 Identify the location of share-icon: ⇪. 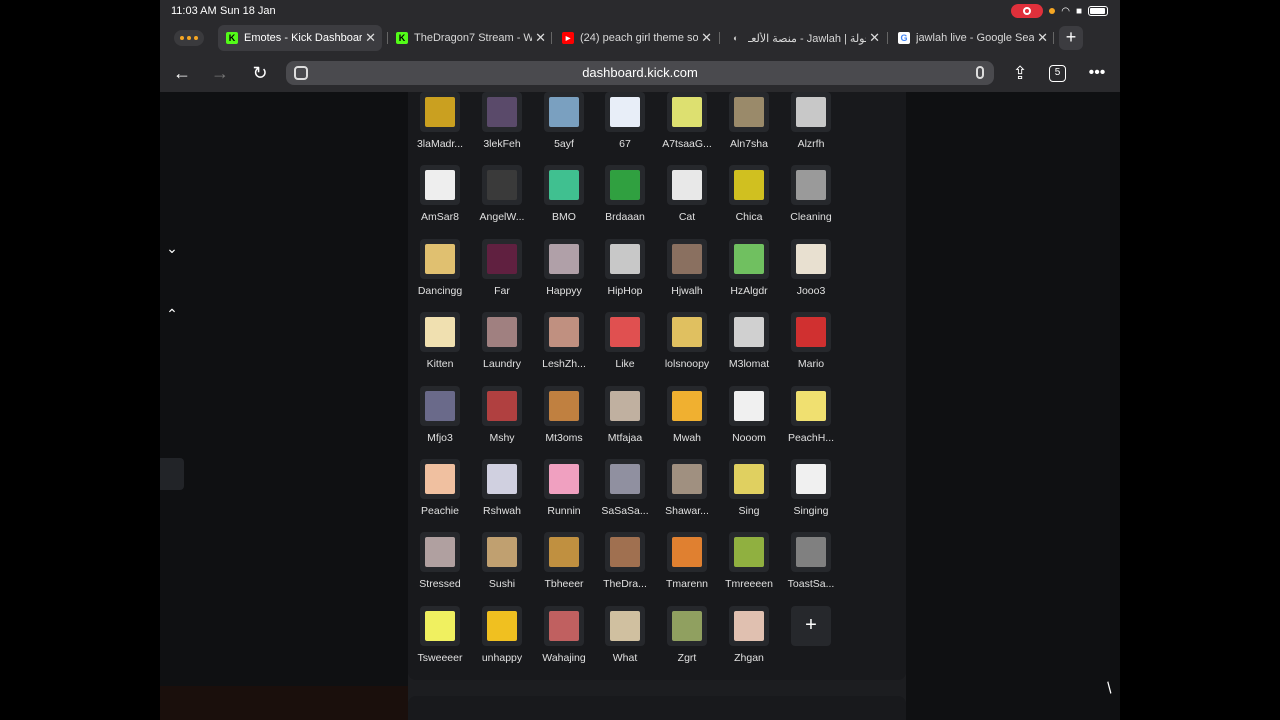
(1020, 73).